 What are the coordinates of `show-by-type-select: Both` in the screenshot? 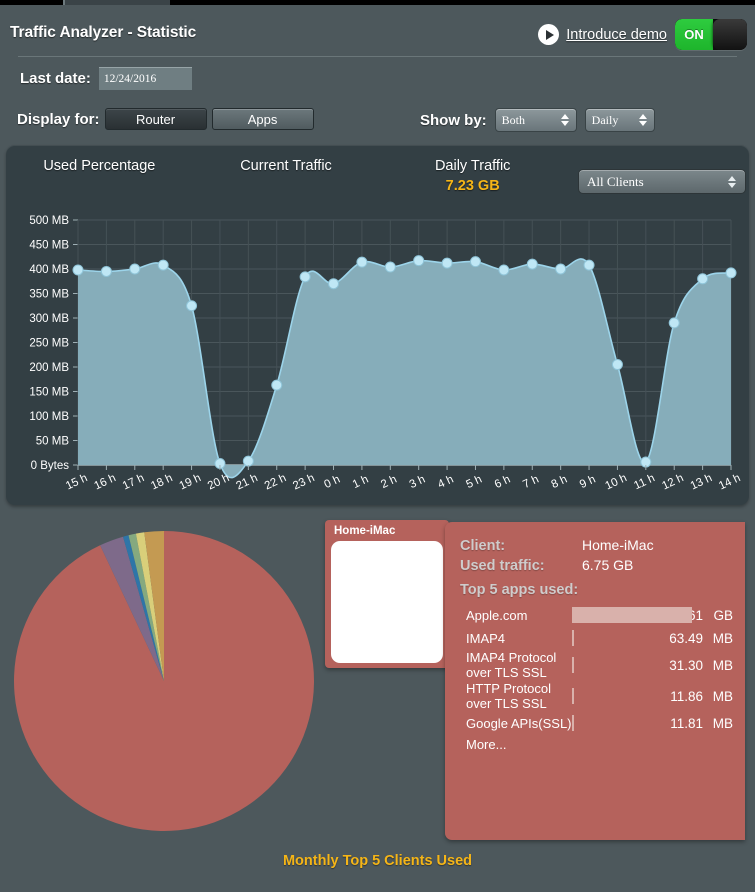 It's located at (535, 120).